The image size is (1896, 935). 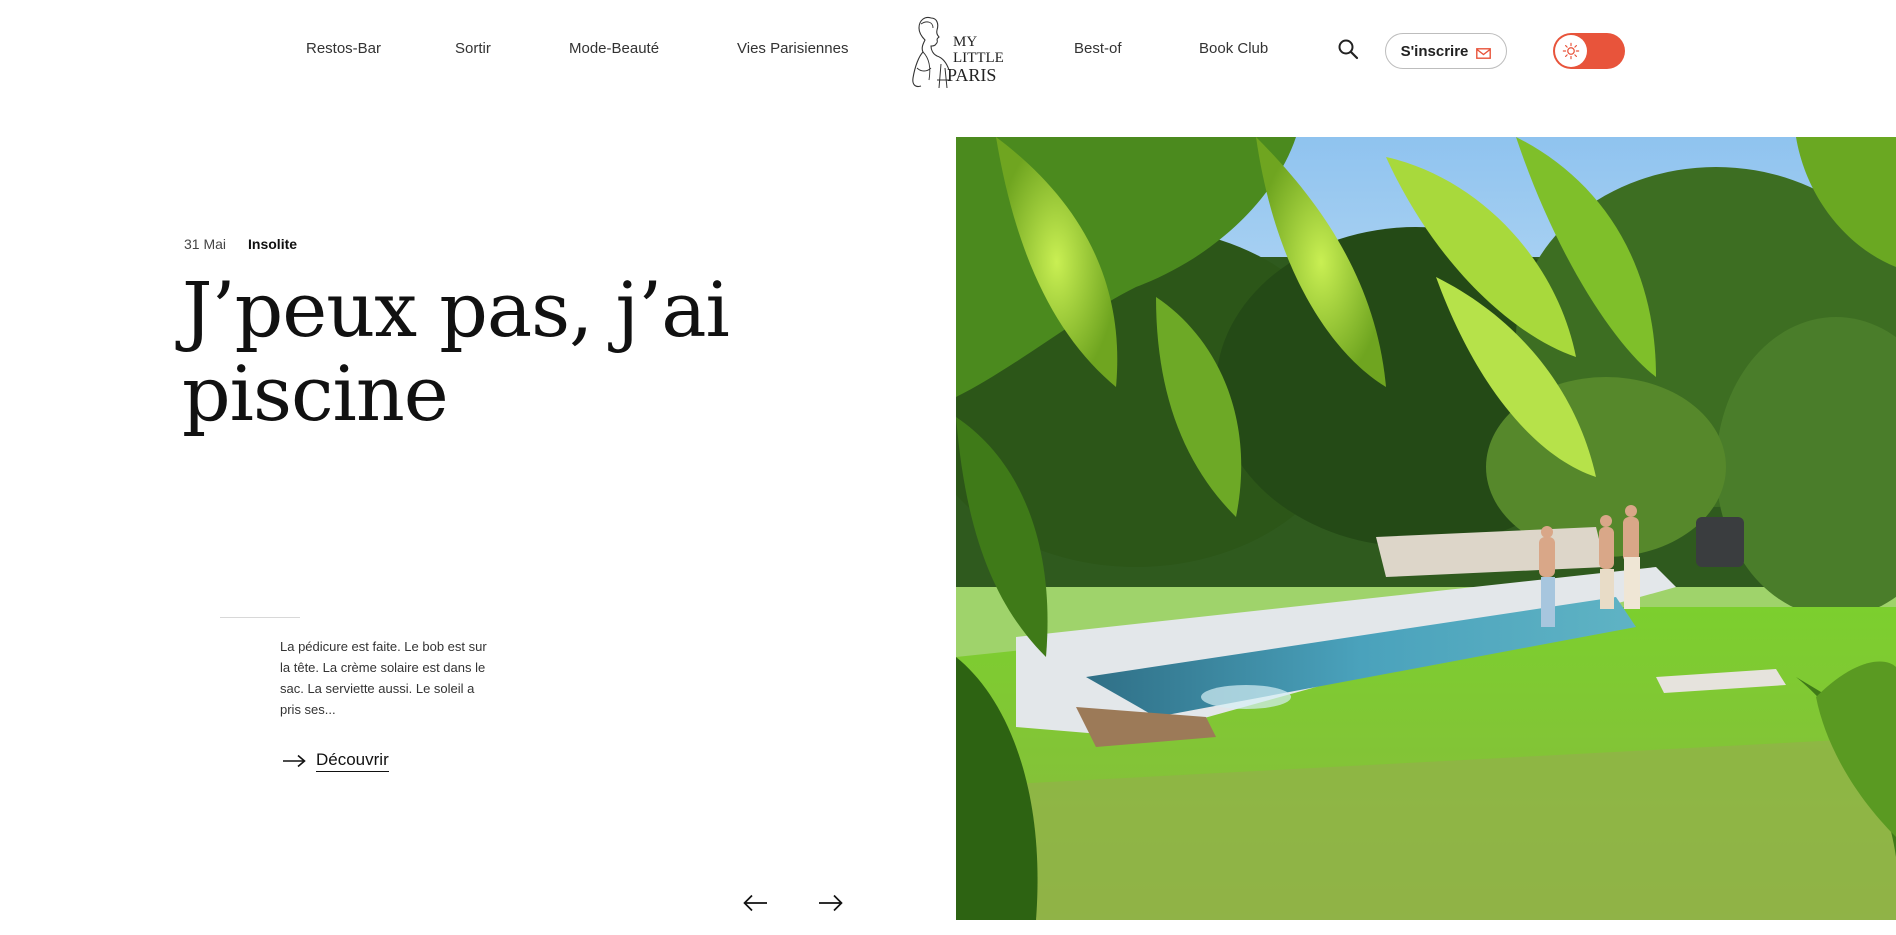 What do you see at coordinates (1098, 48) in the screenshot?
I see `nav-best-of: Best-of` at bounding box center [1098, 48].